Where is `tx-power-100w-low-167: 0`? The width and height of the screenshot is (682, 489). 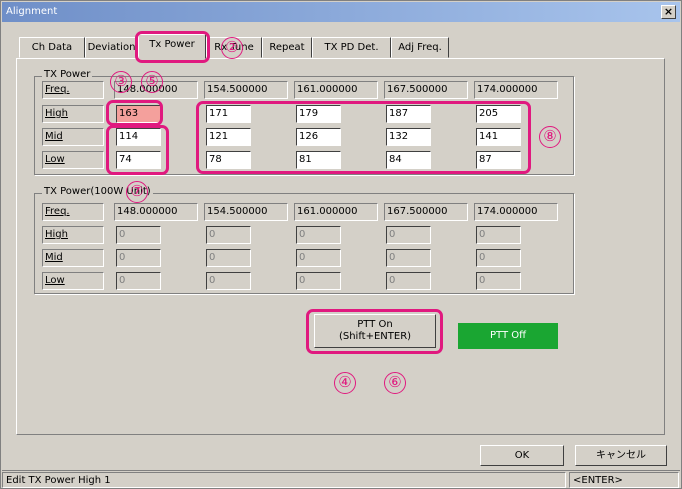 tx-power-100w-low-167: 0 is located at coordinates (408, 281).